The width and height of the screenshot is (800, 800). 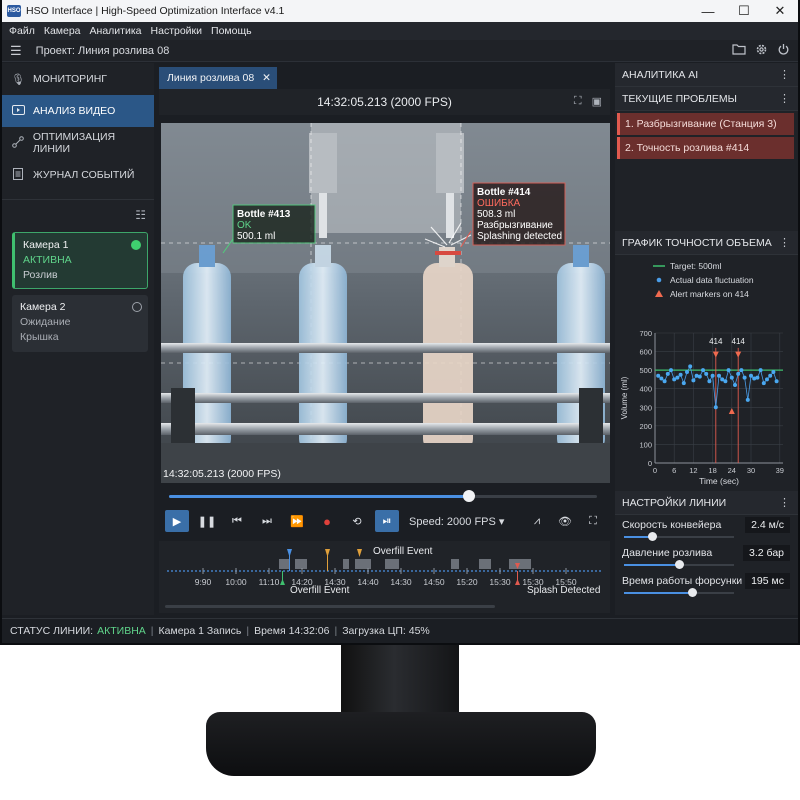 I want to click on setting-value: 195 мс, so click(x=767, y=581).